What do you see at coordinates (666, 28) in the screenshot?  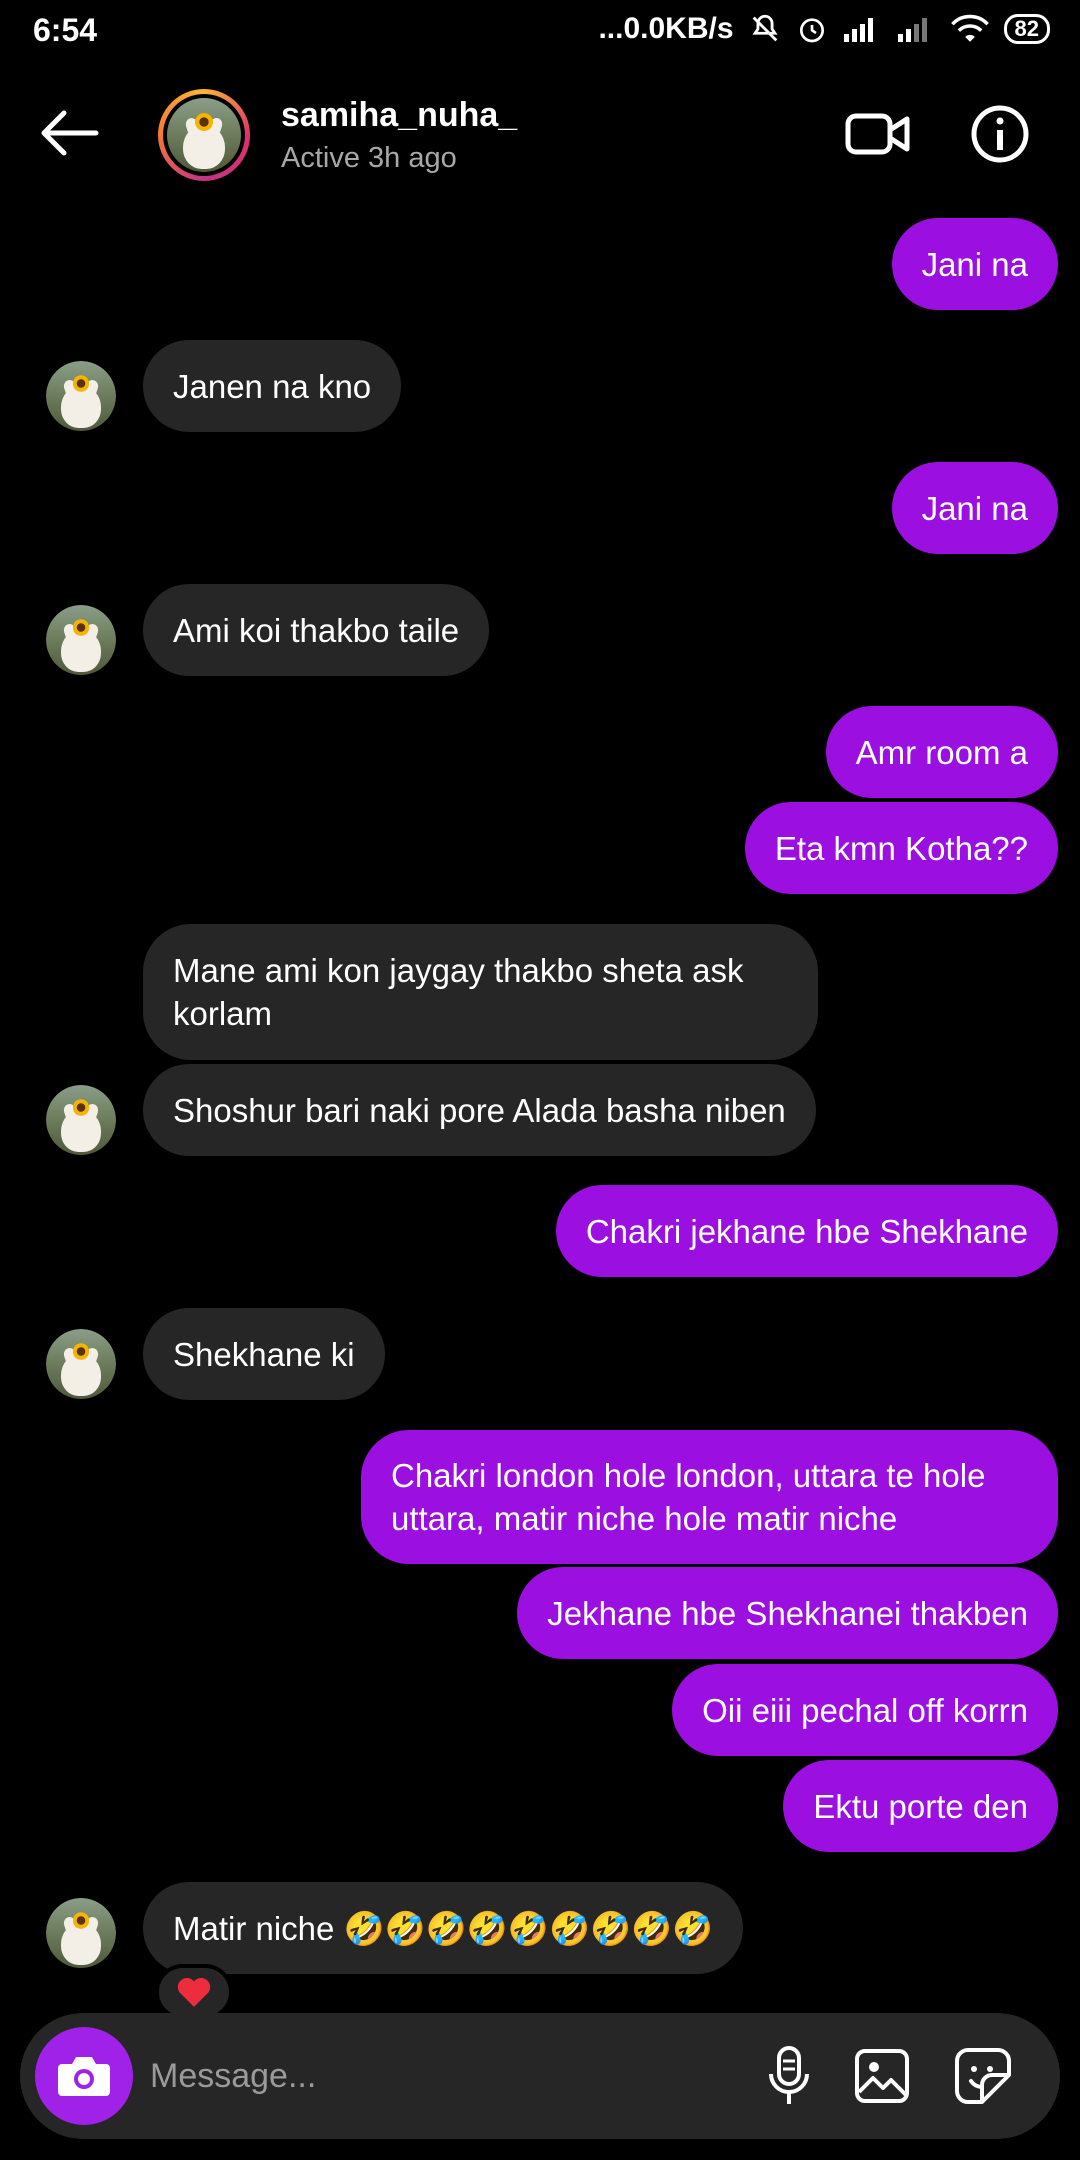 I see `network-speed: ...0.0KB/s` at bounding box center [666, 28].